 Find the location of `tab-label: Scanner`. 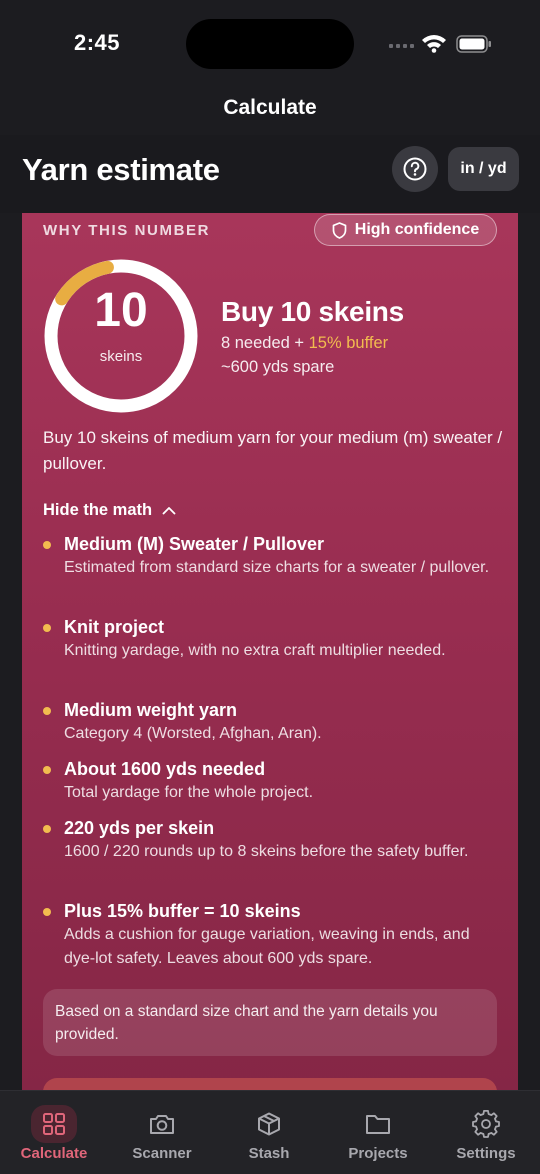

tab-label: Scanner is located at coordinates (162, 1153).